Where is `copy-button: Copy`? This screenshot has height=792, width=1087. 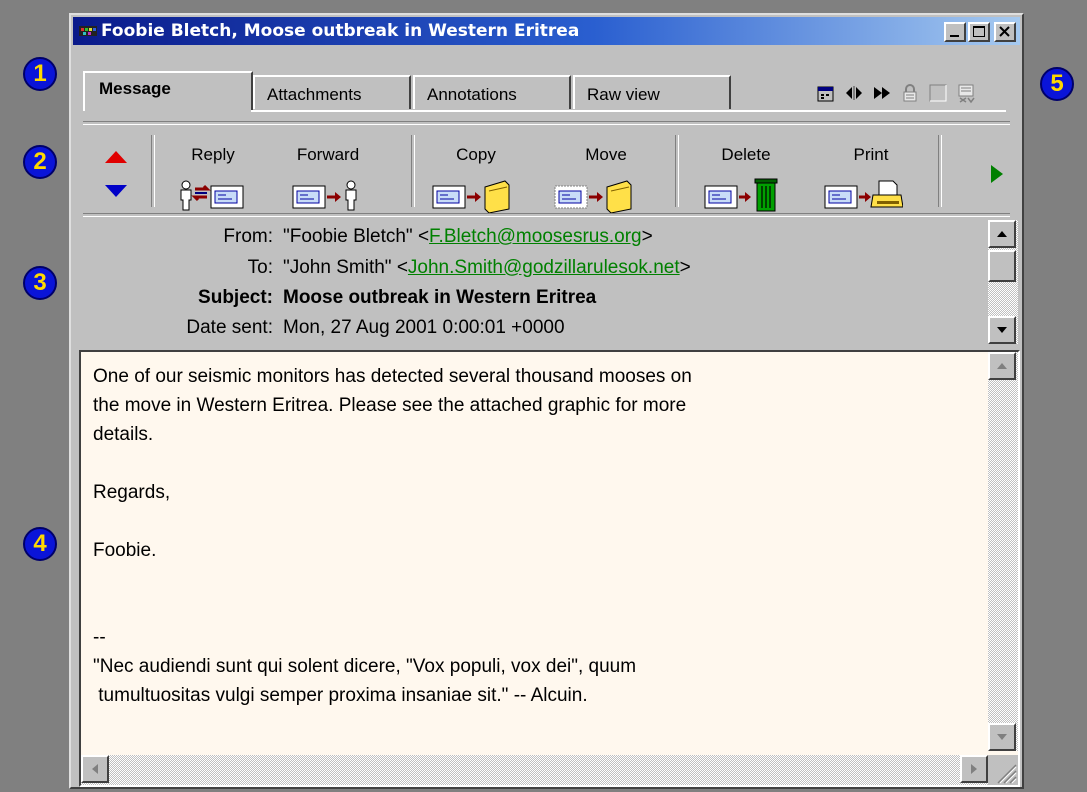
copy-button: Copy is located at coordinates (478, 170).